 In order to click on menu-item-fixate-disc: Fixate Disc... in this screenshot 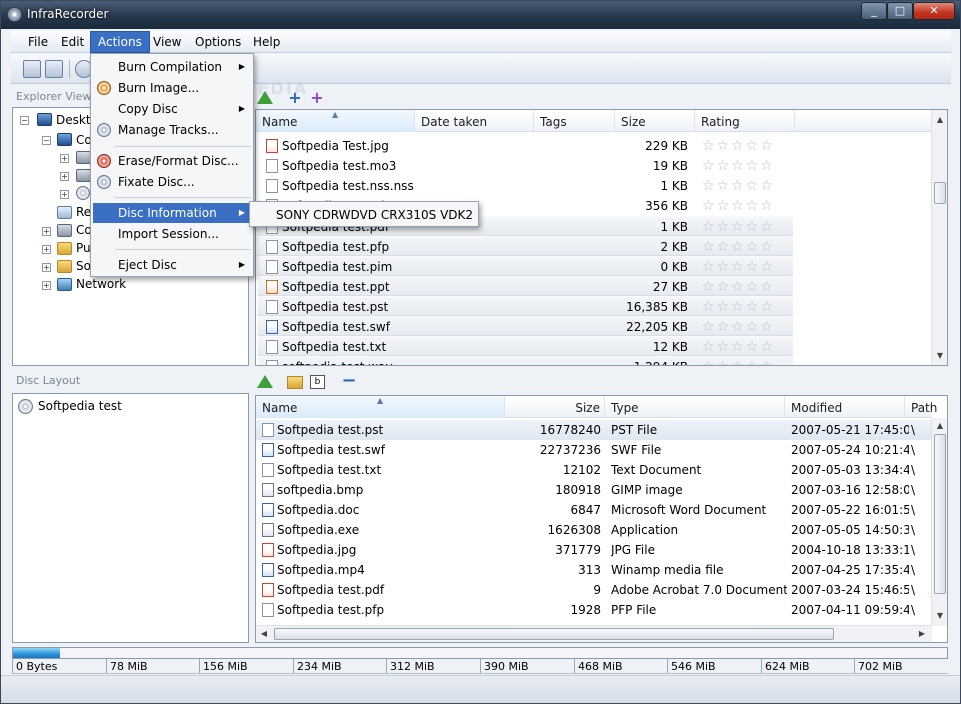, I will do `click(172, 182)`.